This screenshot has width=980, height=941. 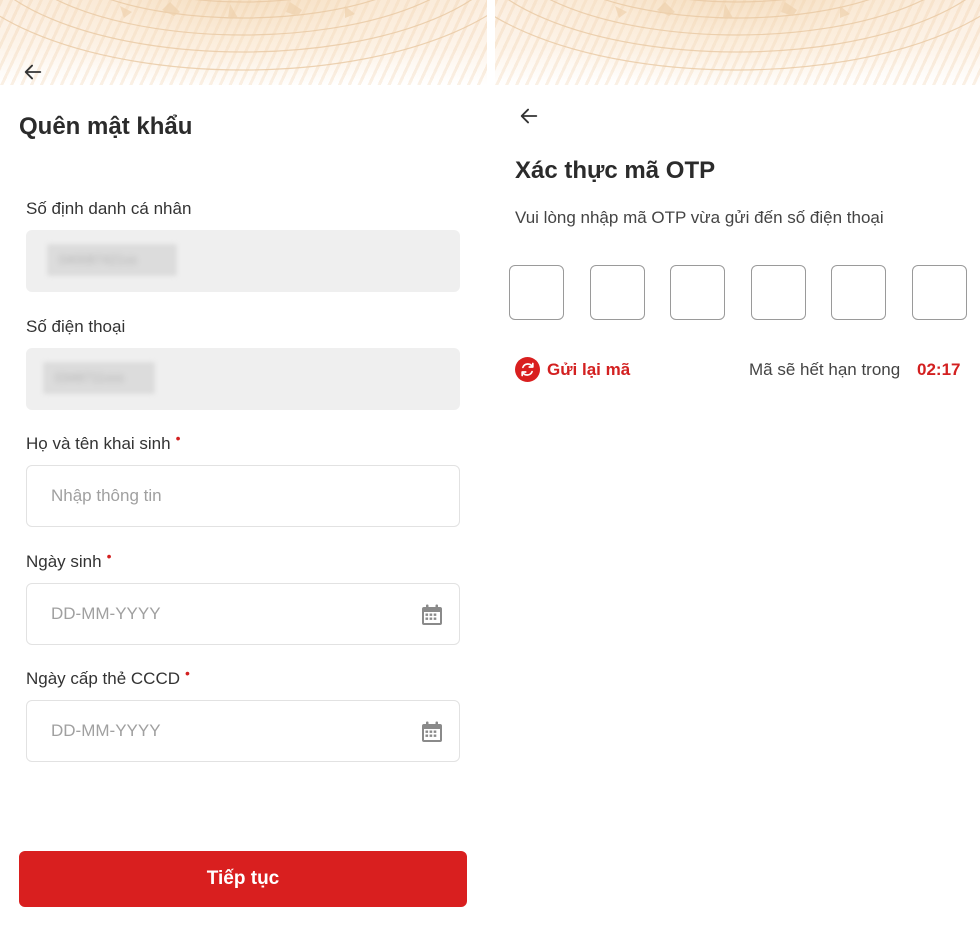 What do you see at coordinates (243, 879) in the screenshot?
I see `continue-button: Tiếp tục` at bounding box center [243, 879].